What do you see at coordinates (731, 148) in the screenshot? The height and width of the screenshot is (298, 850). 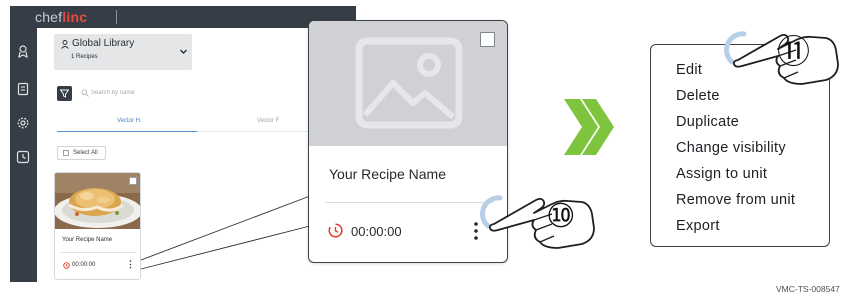 I see `menu-item-change-visibility: Change visibility` at bounding box center [731, 148].